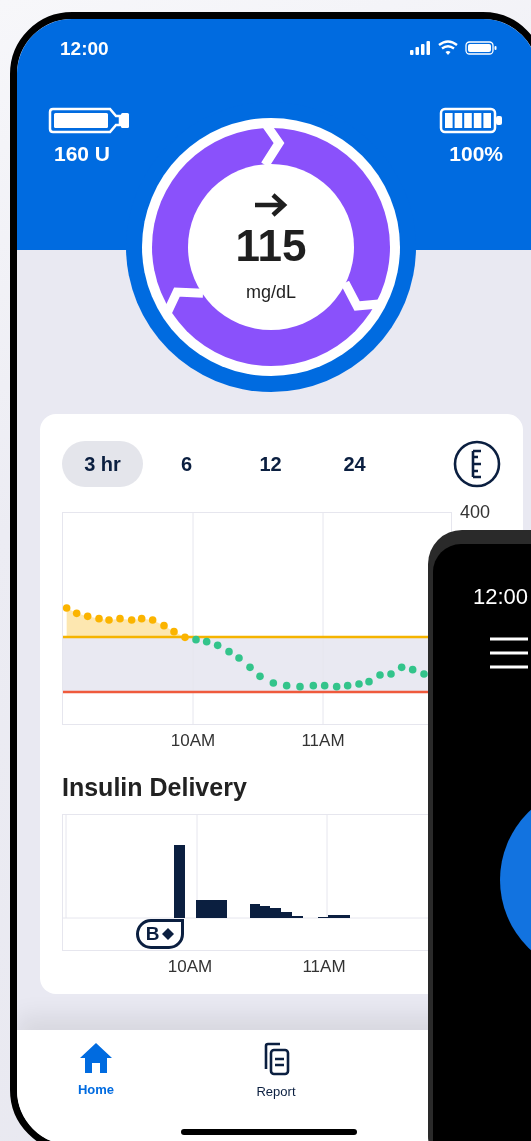  Describe the element at coordinates (475, 512) in the screenshot. I see `y-axis-label: 400` at that location.